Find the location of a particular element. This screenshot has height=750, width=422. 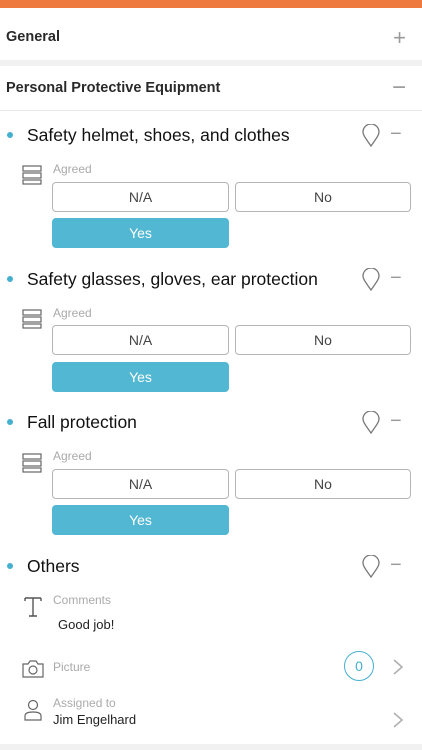

others-title: Others is located at coordinates (53, 566).